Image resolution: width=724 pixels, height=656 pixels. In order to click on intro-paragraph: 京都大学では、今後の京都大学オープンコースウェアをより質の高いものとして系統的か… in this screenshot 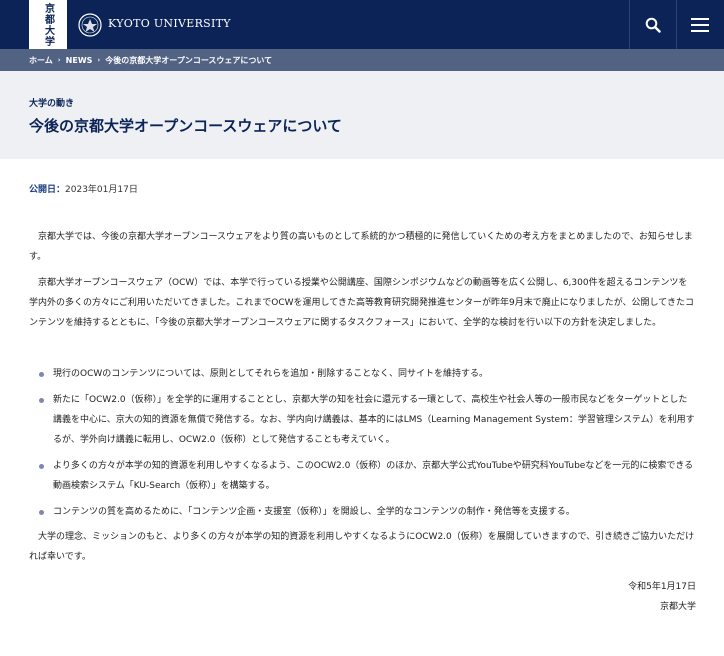, I will do `click(361, 247)`.